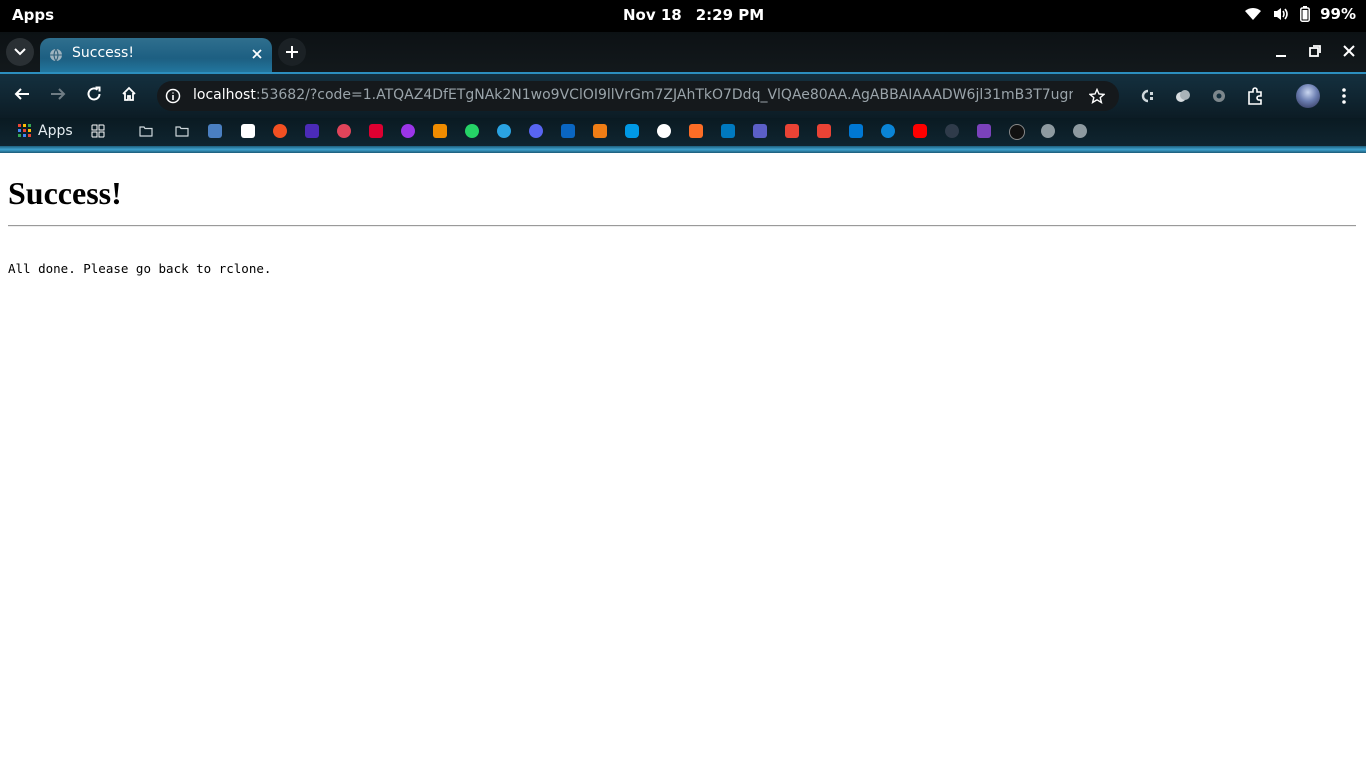 Image resolution: width=1366 pixels, height=768 pixels. Describe the element at coordinates (1281, 51) in the screenshot. I see `minimize-icon` at that location.